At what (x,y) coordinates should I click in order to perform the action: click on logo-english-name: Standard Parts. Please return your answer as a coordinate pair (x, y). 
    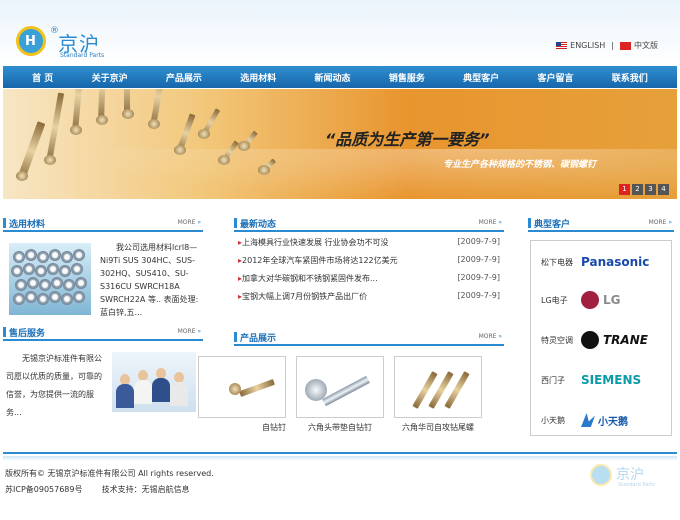
    Looking at the image, I should click on (82, 55).